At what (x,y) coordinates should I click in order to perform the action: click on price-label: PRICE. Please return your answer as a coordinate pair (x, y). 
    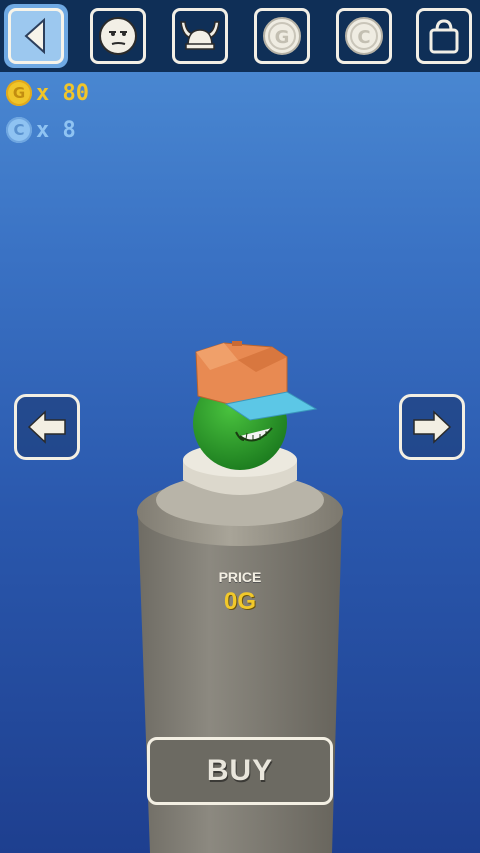
    Looking at the image, I should click on (240, 577).